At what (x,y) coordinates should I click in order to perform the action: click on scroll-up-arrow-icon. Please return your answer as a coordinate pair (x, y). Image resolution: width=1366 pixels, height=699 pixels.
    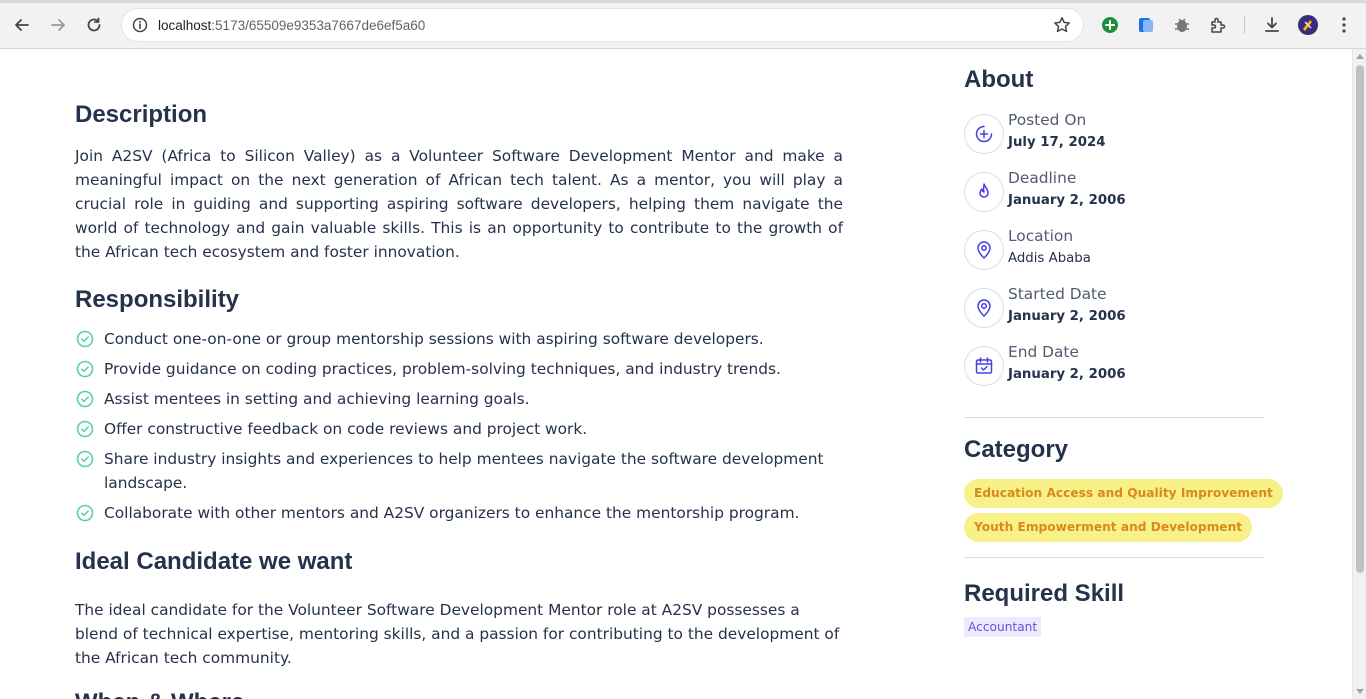
    Looking at the image, I should click on (1360, 56).